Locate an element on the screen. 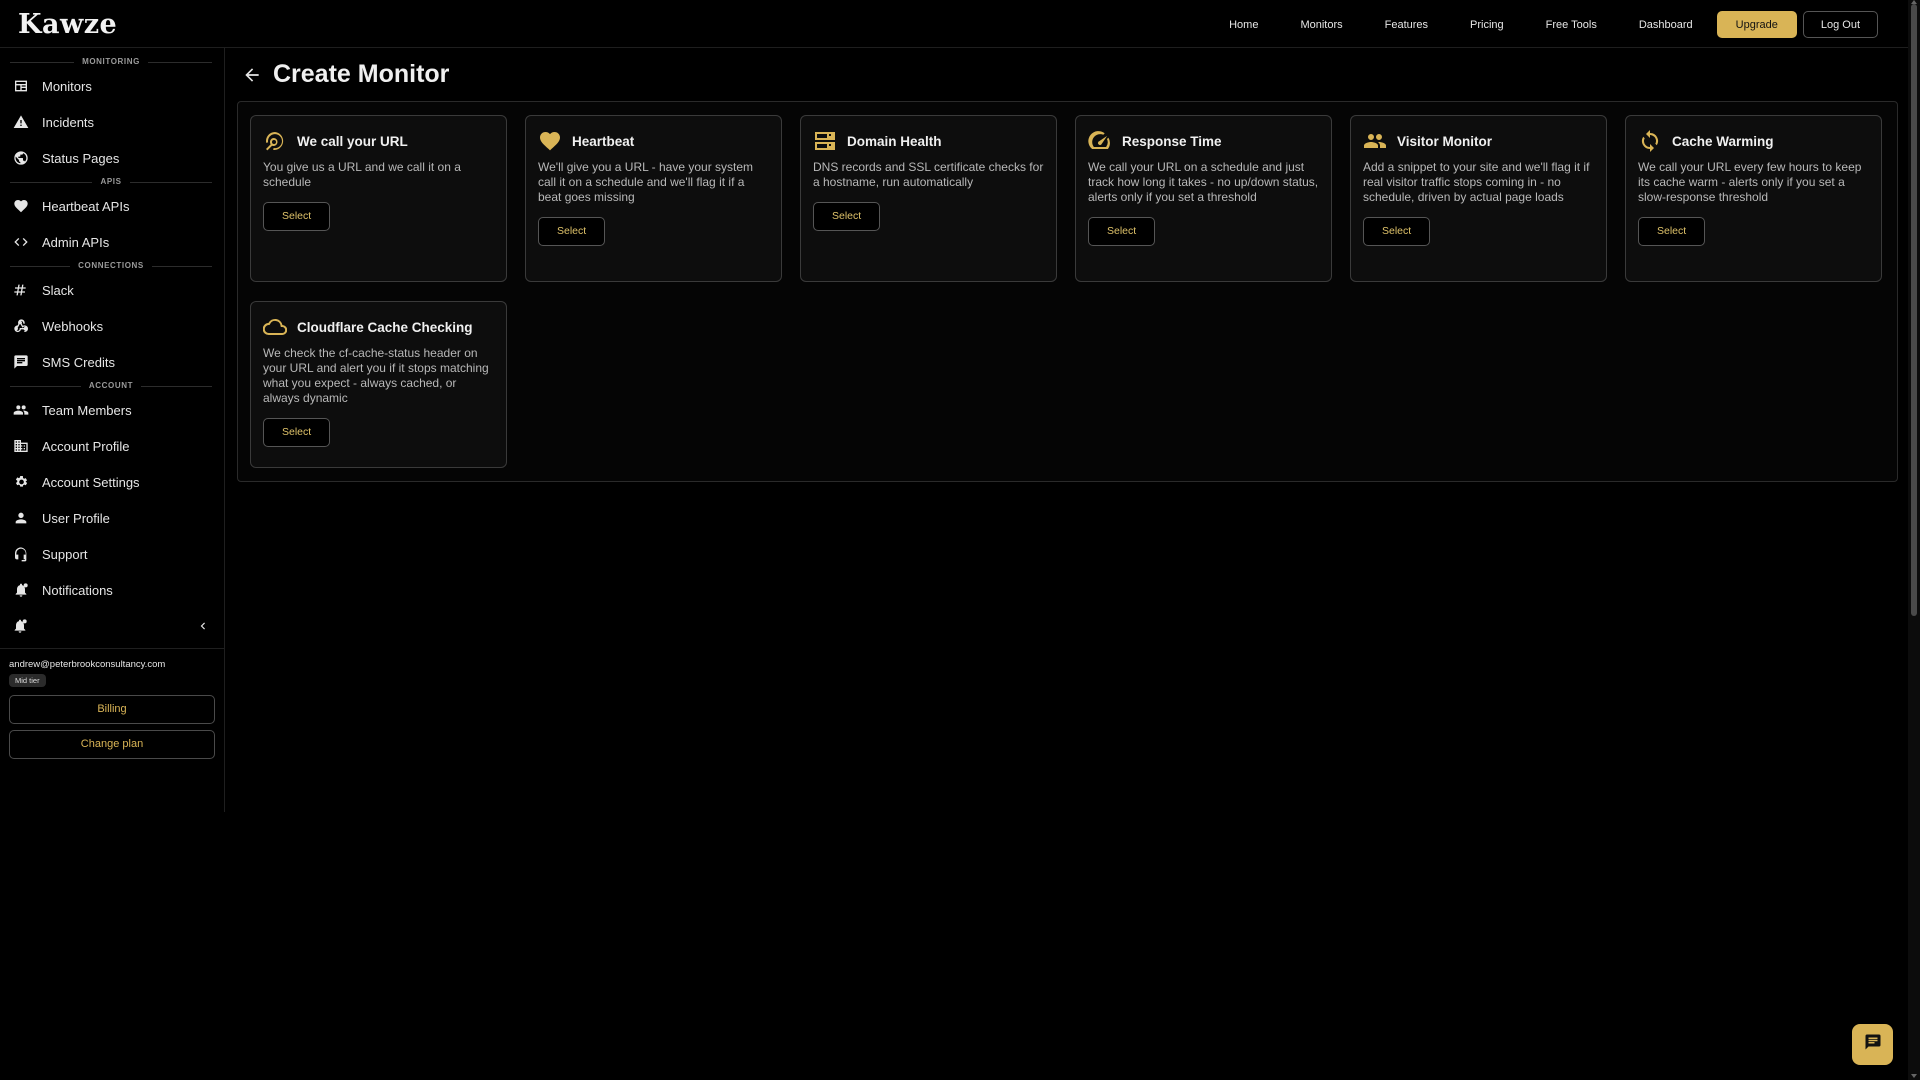 Image resolution: width=1920 pixels, height=1080 pixels. sidebar-item-label: Incidents is located at coordinates (68, 122).